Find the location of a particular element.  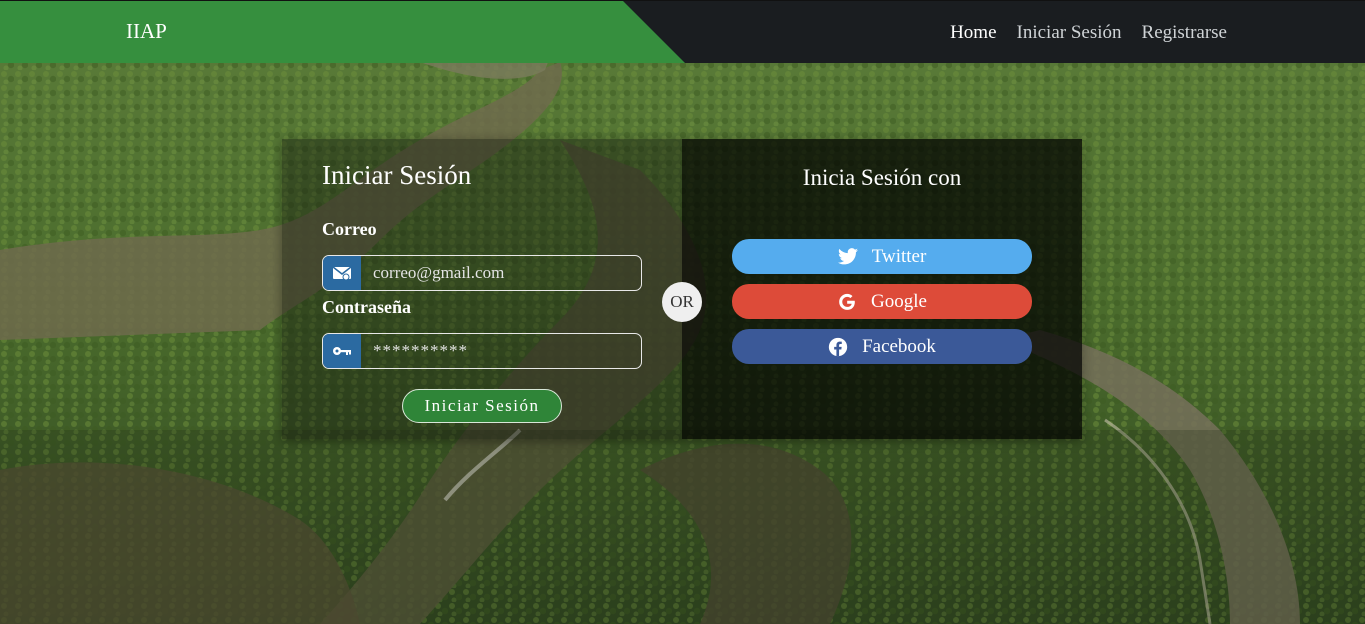

navbar-brand-band is located at coordinates (342, 32).